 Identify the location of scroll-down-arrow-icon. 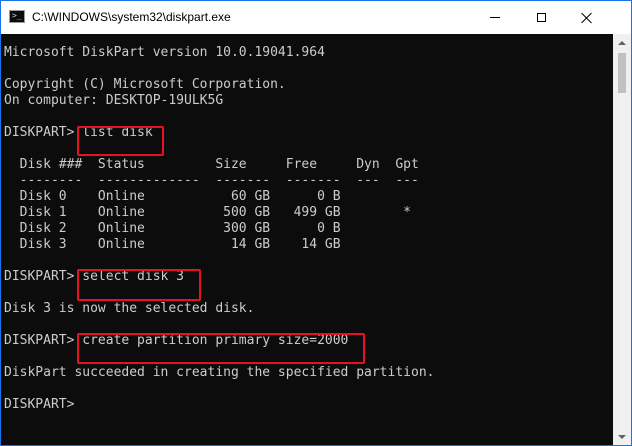
(622, 436).